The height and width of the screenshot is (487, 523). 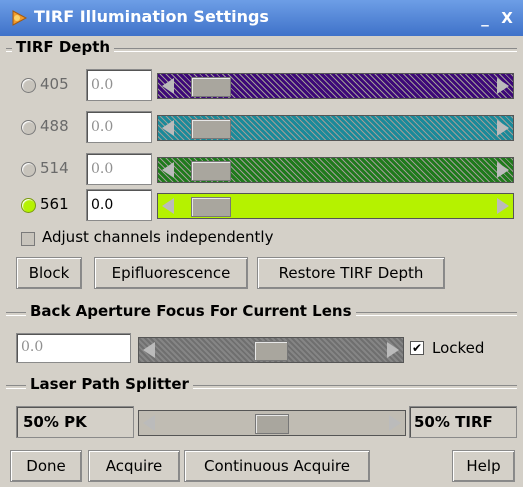 I want to click on back-aperture-slider, so click(x=271, y=350).